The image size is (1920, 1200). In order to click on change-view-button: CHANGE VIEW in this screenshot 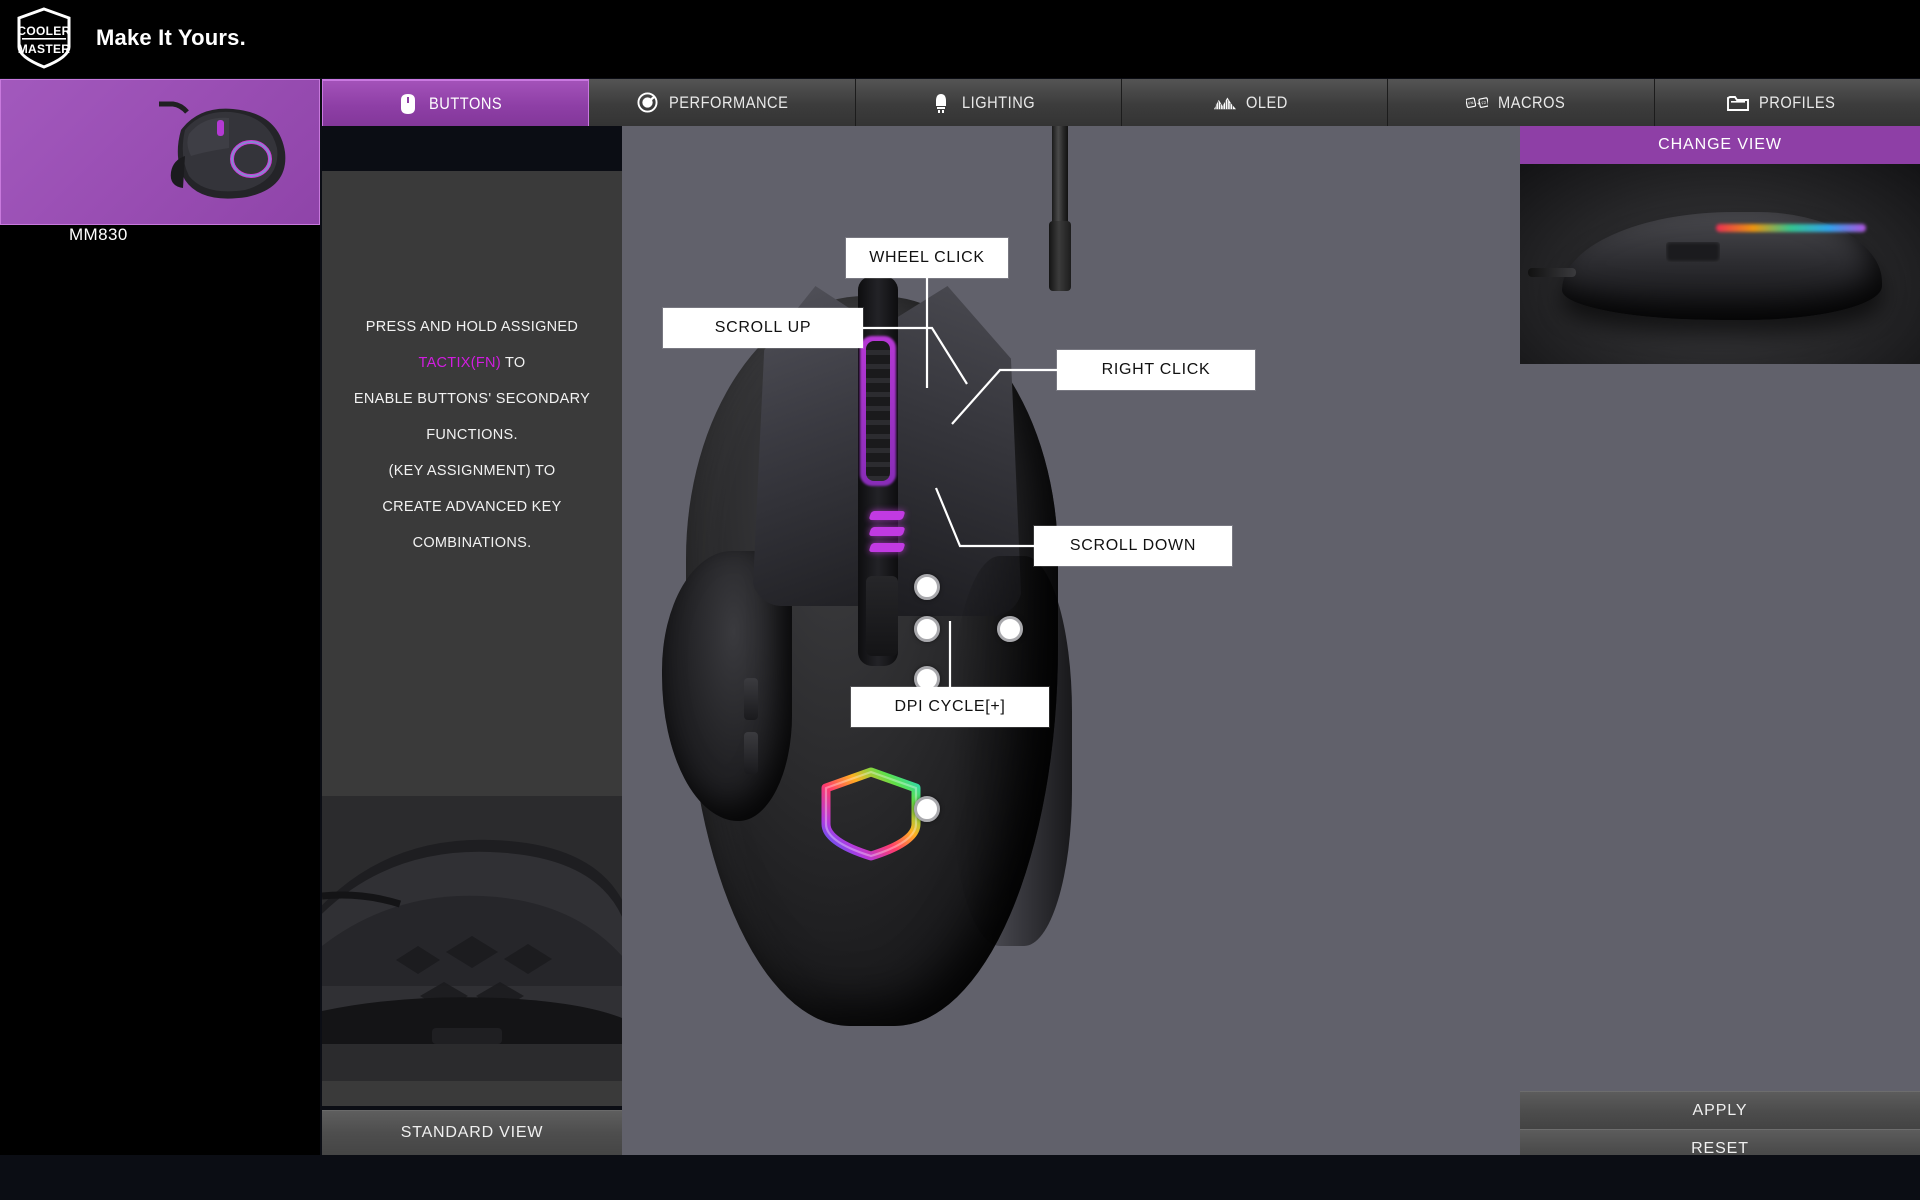, I will do `click(1720, 145)`.